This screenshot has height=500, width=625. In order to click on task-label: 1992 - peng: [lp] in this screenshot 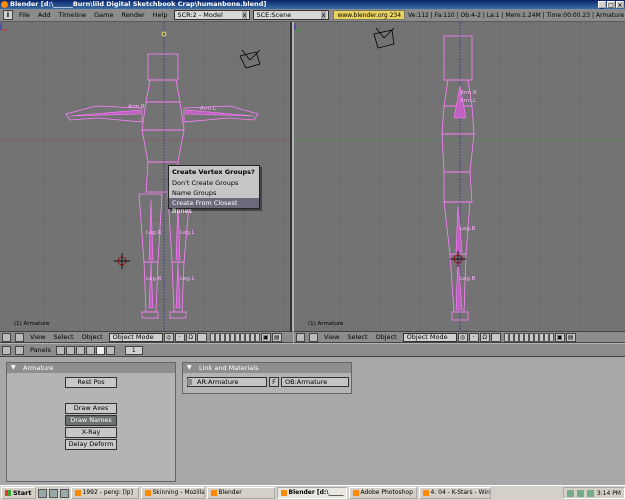, I will do `click(107, 492)`.